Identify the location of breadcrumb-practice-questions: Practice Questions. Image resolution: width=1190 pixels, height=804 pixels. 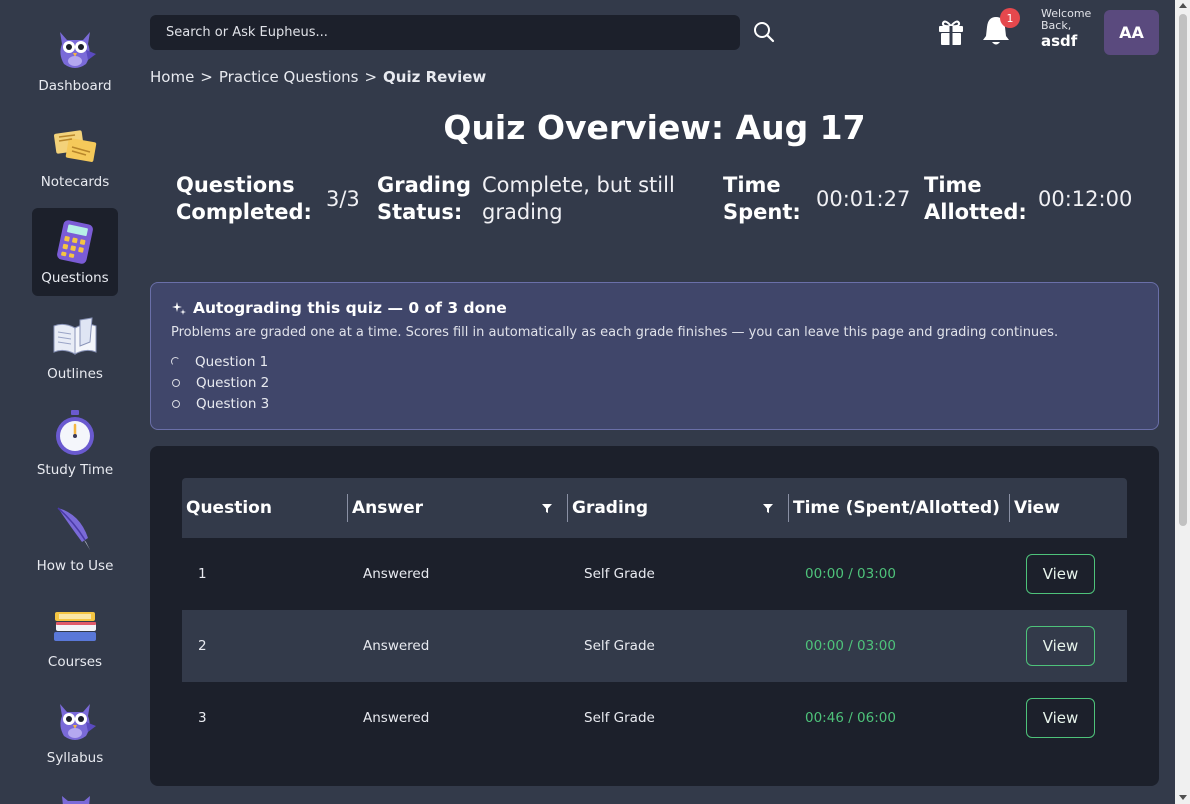
(289, 77).